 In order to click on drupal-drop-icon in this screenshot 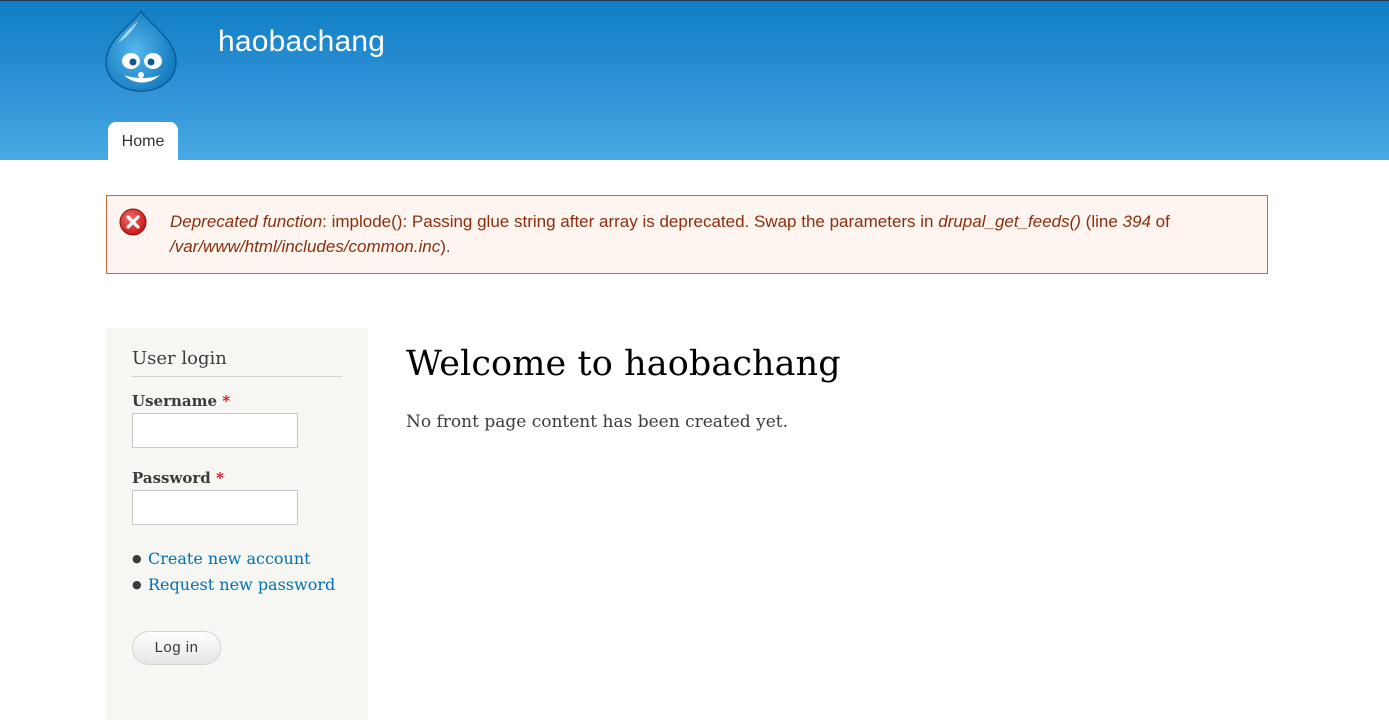, I will do `click(141, 50)`.